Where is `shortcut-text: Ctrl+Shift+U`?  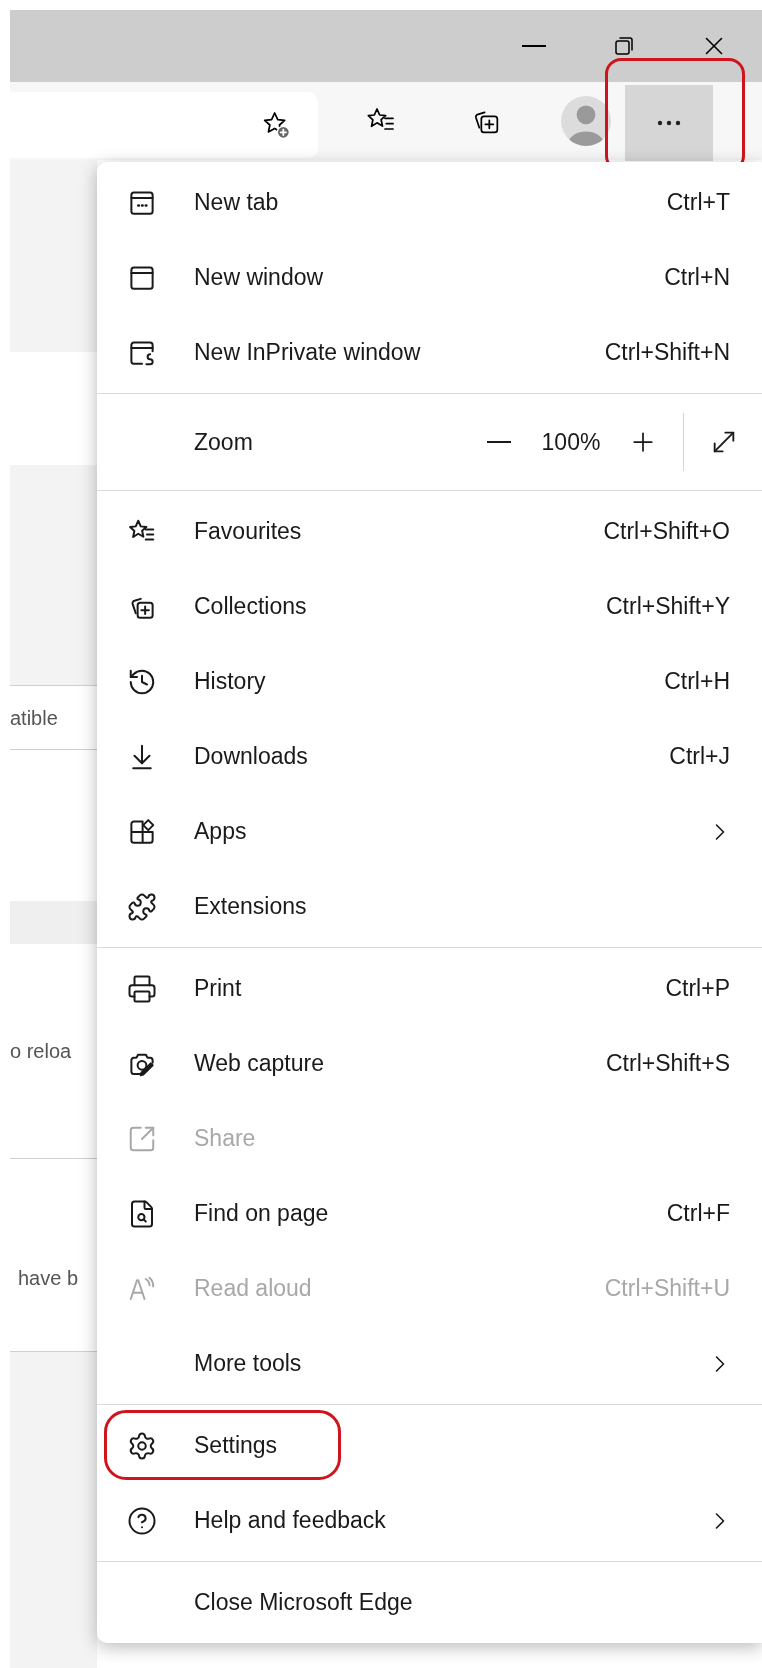
shortcut-text: Ctrl+Shift+U is located at coordinates (667, 1289).